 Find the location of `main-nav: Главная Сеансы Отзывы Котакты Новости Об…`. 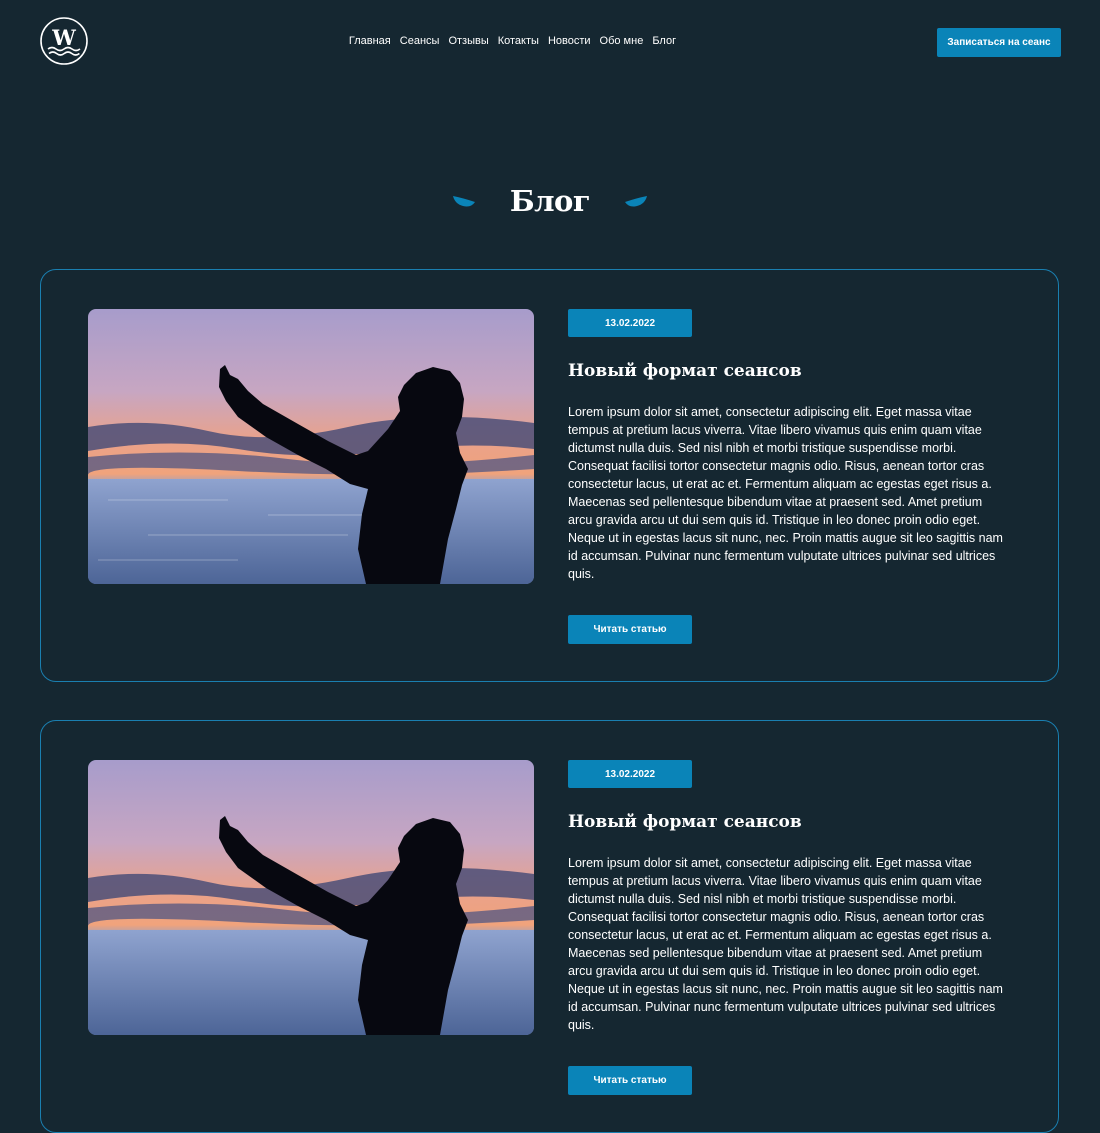

main-nav: Главная Сеансы Отзывы Котакты Новости Об… is located at coordinates (512, 41).